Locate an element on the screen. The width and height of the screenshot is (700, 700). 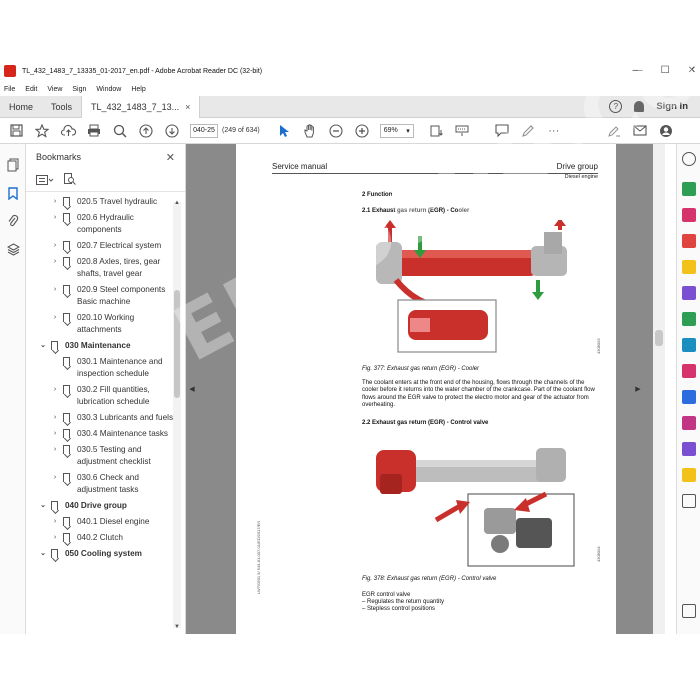
collapse-right-icon: ▶ is located at coordinates (638, 389).